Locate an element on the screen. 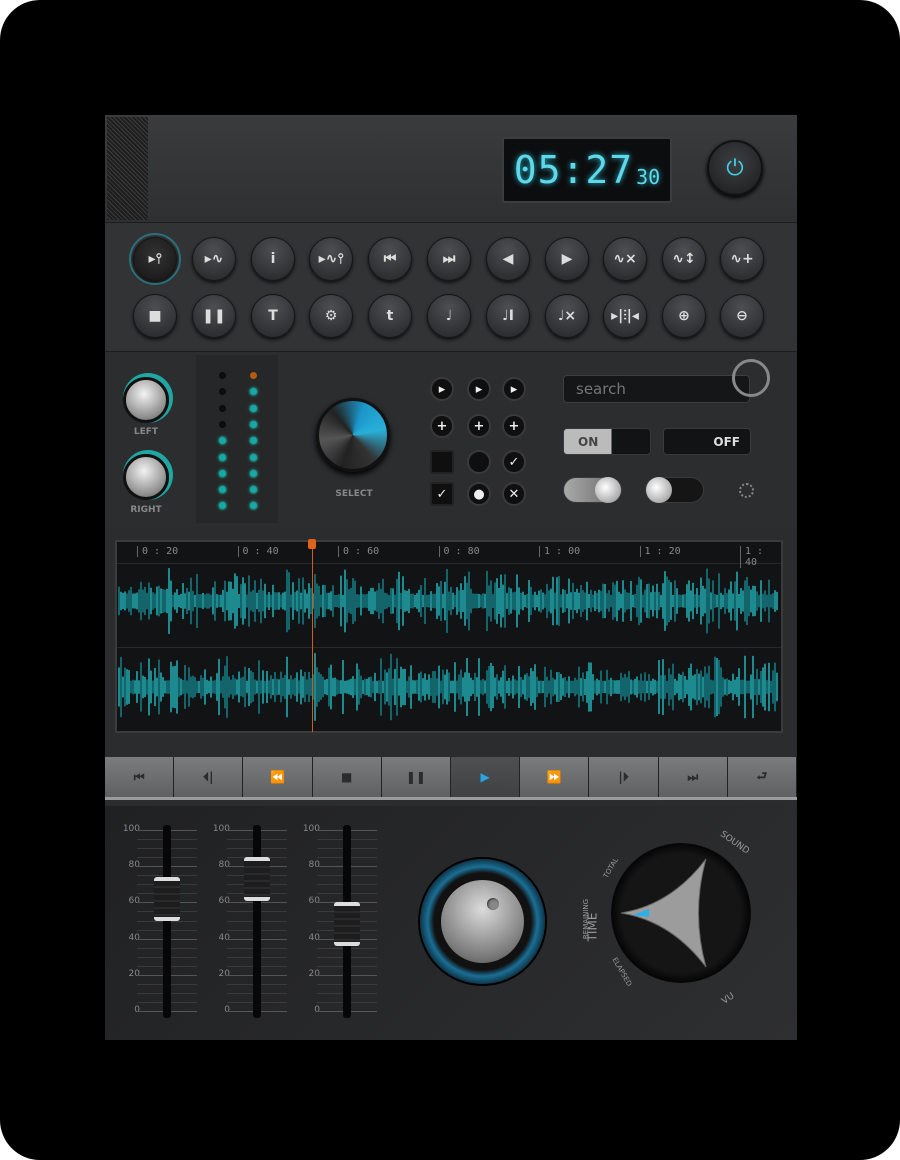 This screenshot has height=1160, width=900. select-knob is located at coordinates (353, 435).